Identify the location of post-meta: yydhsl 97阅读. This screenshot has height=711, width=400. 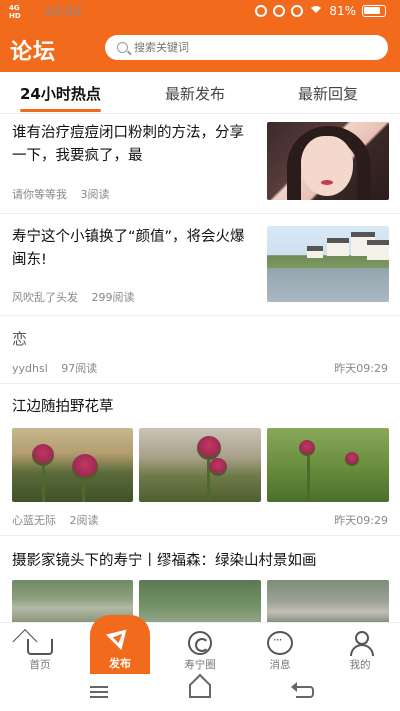
(59, 368).